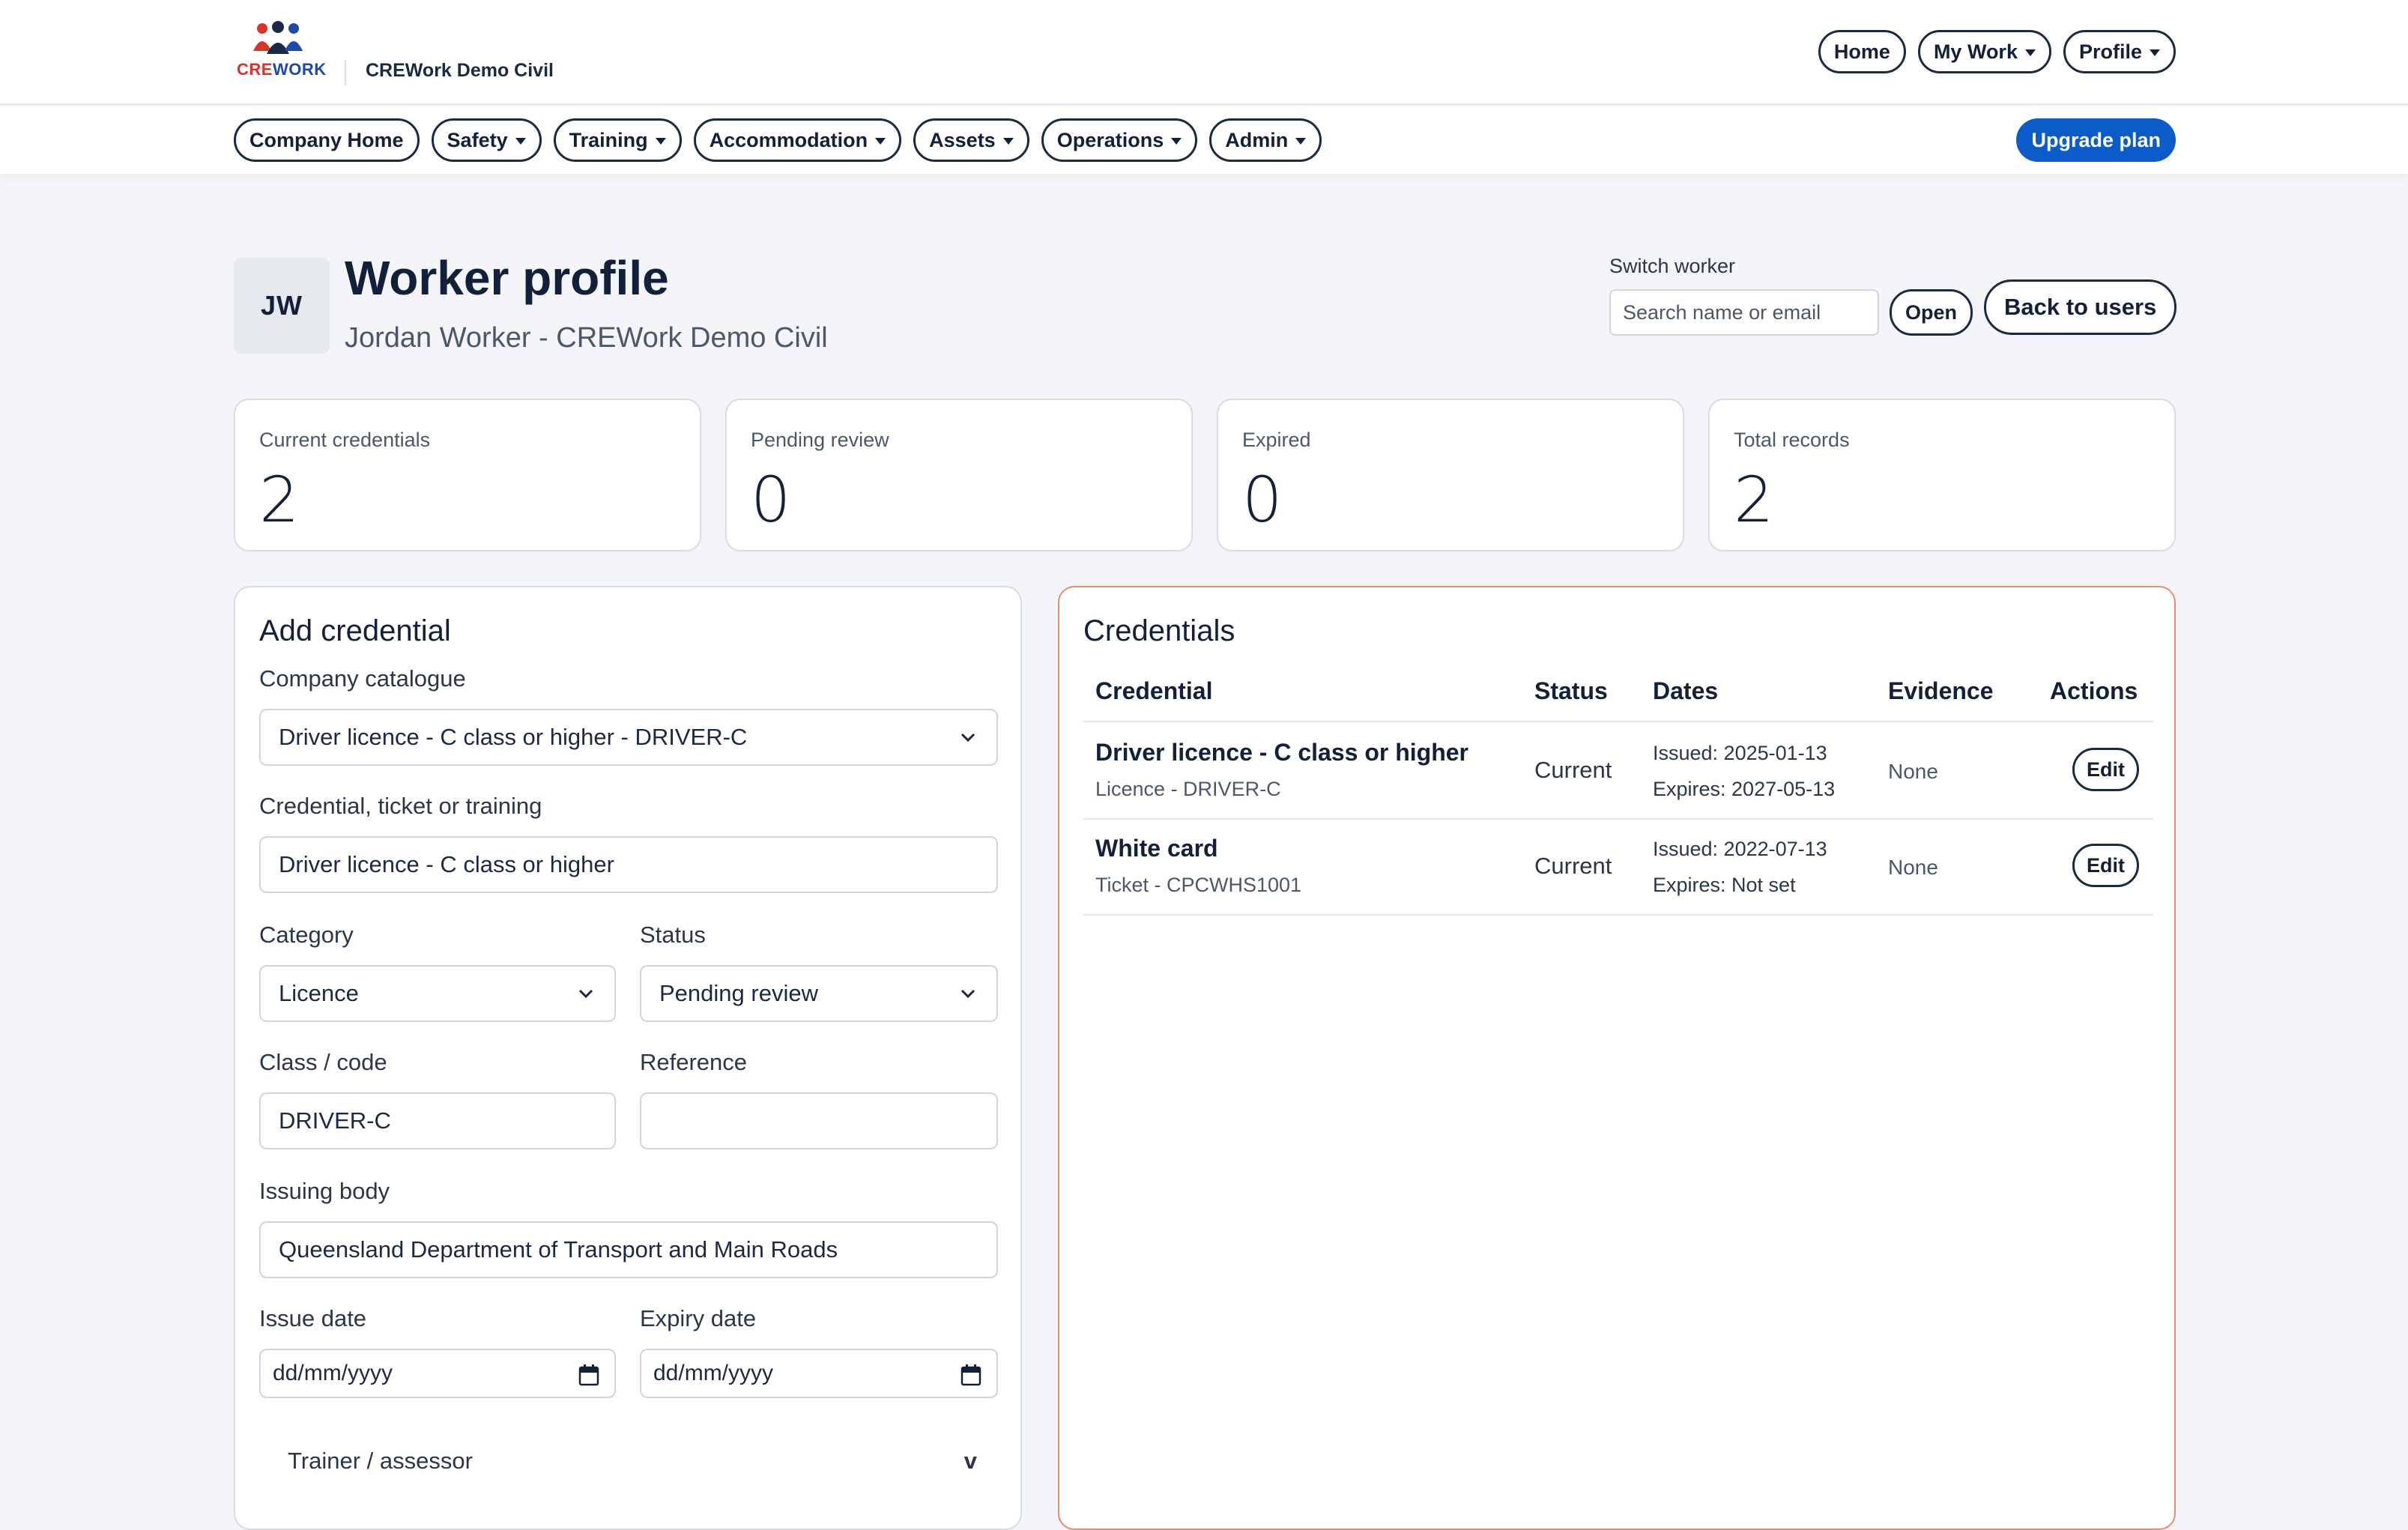 The height and width of the screenshot is (1530, 2408). Describe the element at coordinates (327, 140) in the screenshot. I see `nav-company-home: Company Home` at that location.